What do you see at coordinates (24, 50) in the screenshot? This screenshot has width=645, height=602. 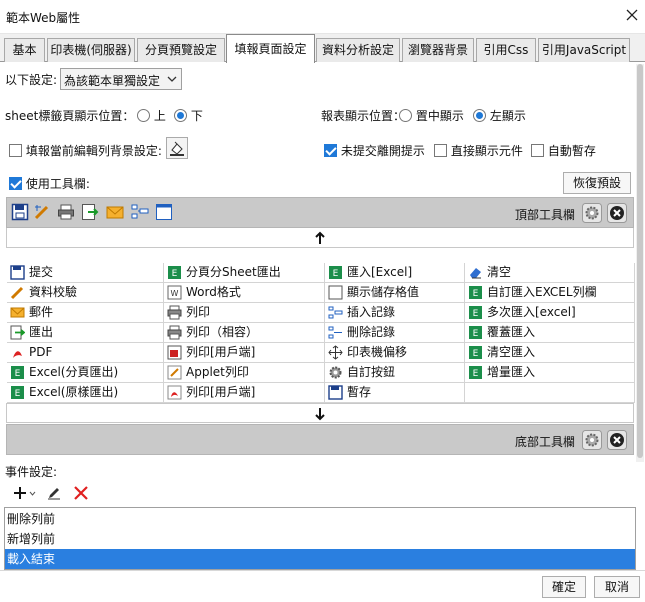 I see `tab-basic: 基本` at bounding box center [24, 50].